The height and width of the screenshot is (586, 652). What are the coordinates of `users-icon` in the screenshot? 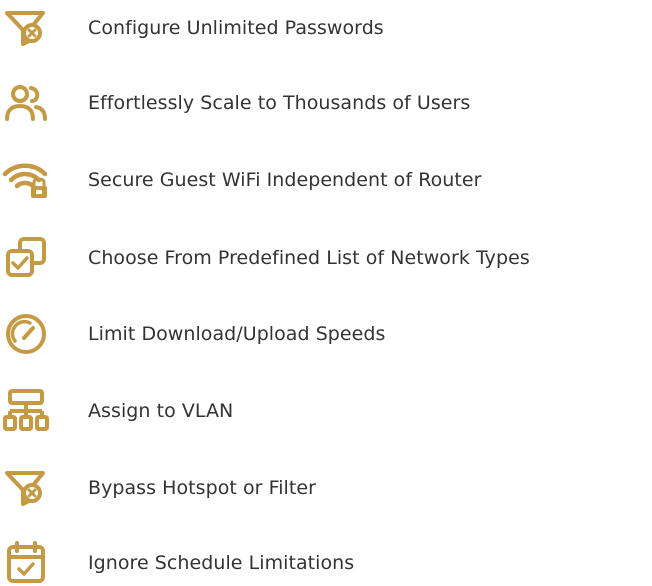 It's located at (26, 103).